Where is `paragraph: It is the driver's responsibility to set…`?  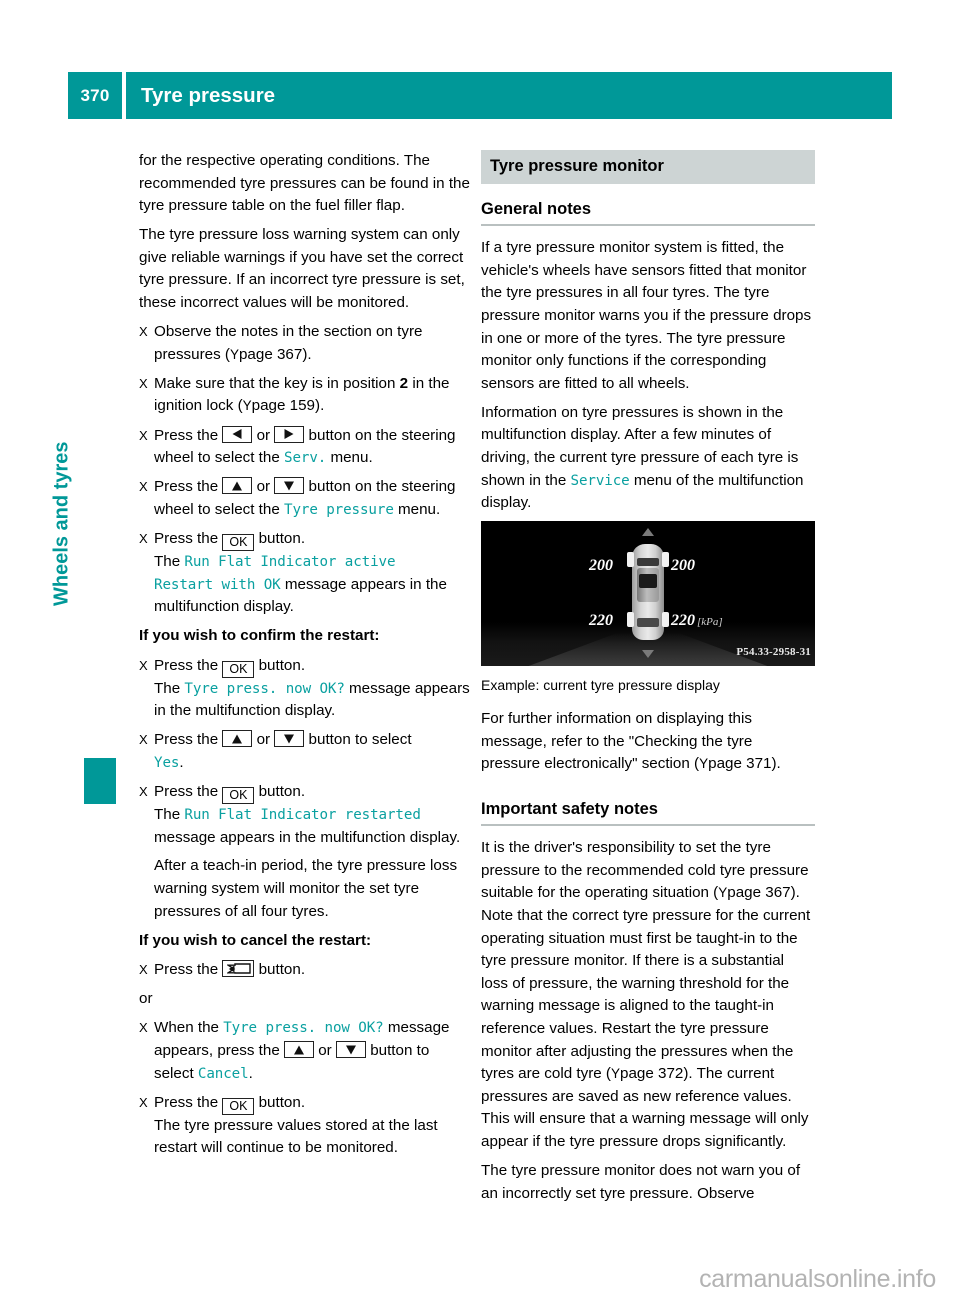 paragraph: It is the driver's responsibility to set… is located at coordinates (648, 995).